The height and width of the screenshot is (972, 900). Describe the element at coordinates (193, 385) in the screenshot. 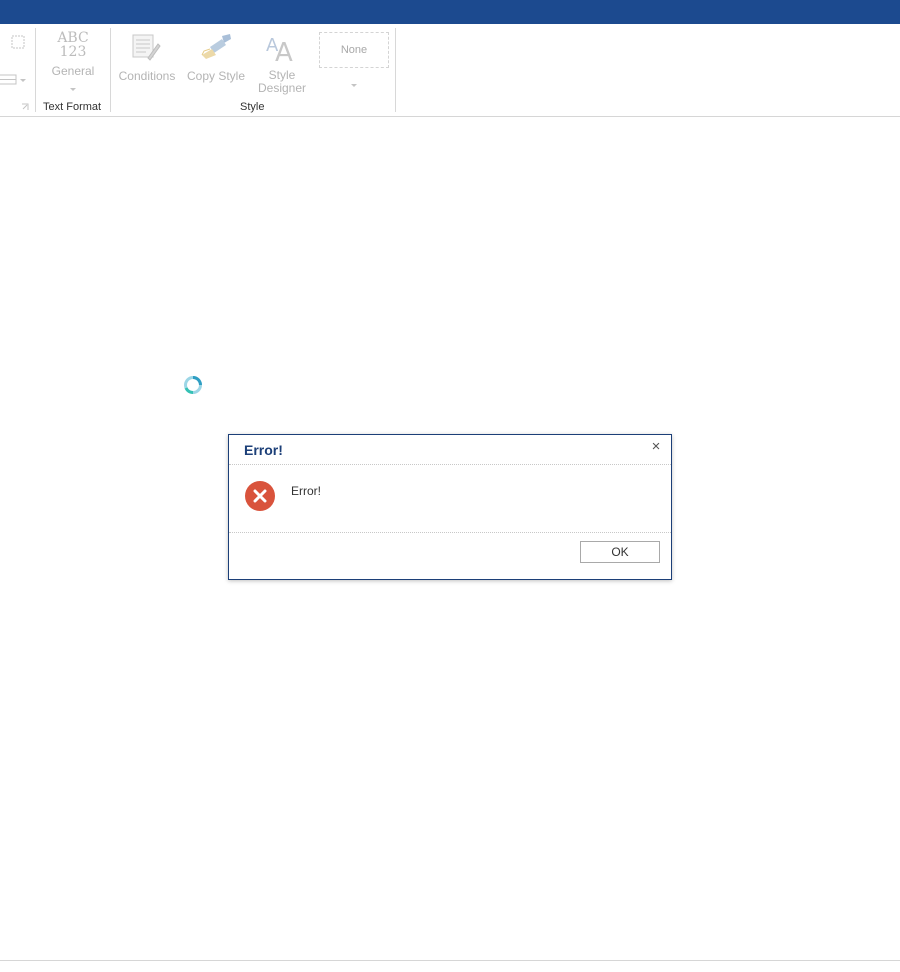

I see `loading-spinner-icon` at that location.